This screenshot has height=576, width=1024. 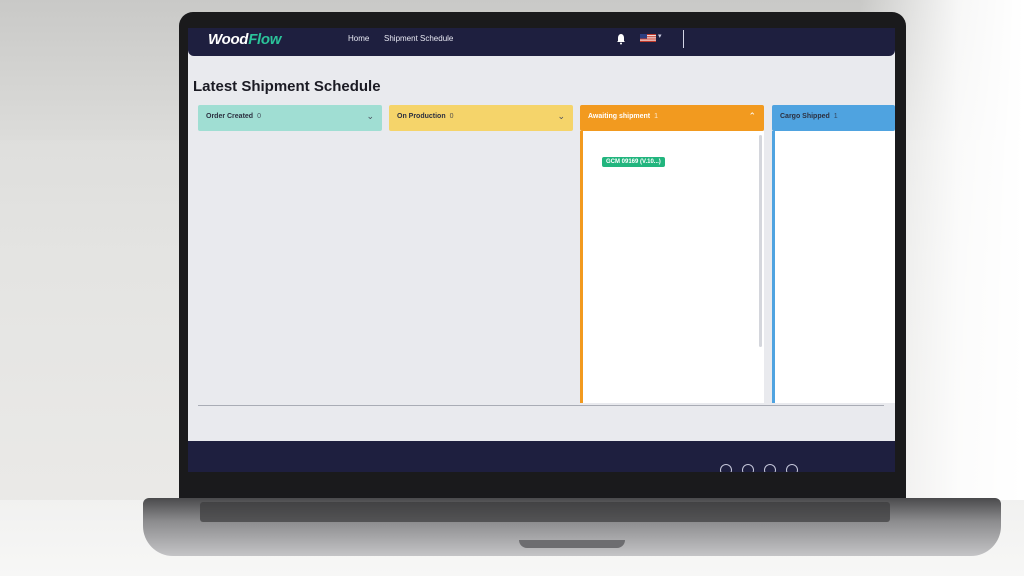 What do you see at coordinates (418, 38) in the screenshot?
I see `nav-shipment-schedule-link: Shipment Schedule` at bounding box center [418, 38].